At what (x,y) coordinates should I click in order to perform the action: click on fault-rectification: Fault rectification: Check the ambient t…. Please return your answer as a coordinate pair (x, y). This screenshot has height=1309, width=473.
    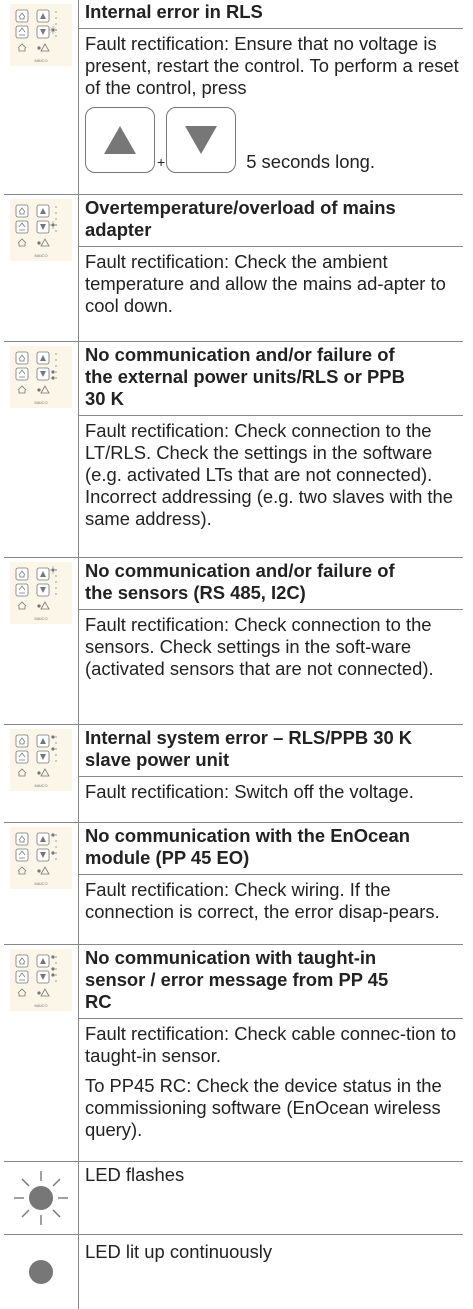
    Looking at the image, I should click on (271, 284).